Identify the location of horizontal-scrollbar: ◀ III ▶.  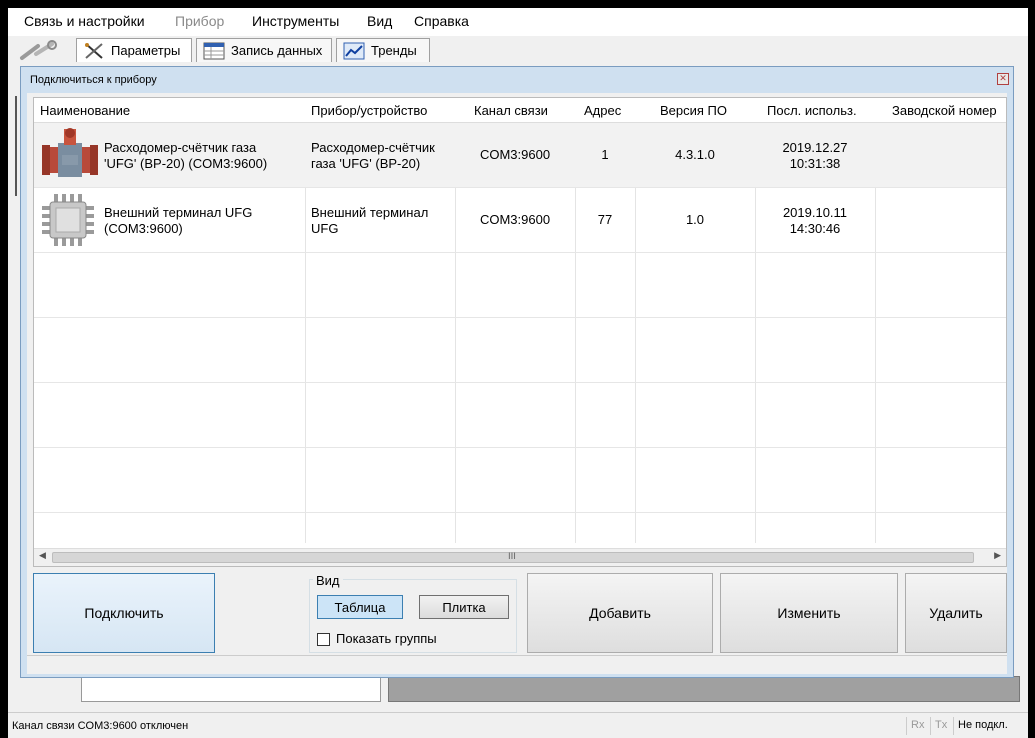
(520, 557).